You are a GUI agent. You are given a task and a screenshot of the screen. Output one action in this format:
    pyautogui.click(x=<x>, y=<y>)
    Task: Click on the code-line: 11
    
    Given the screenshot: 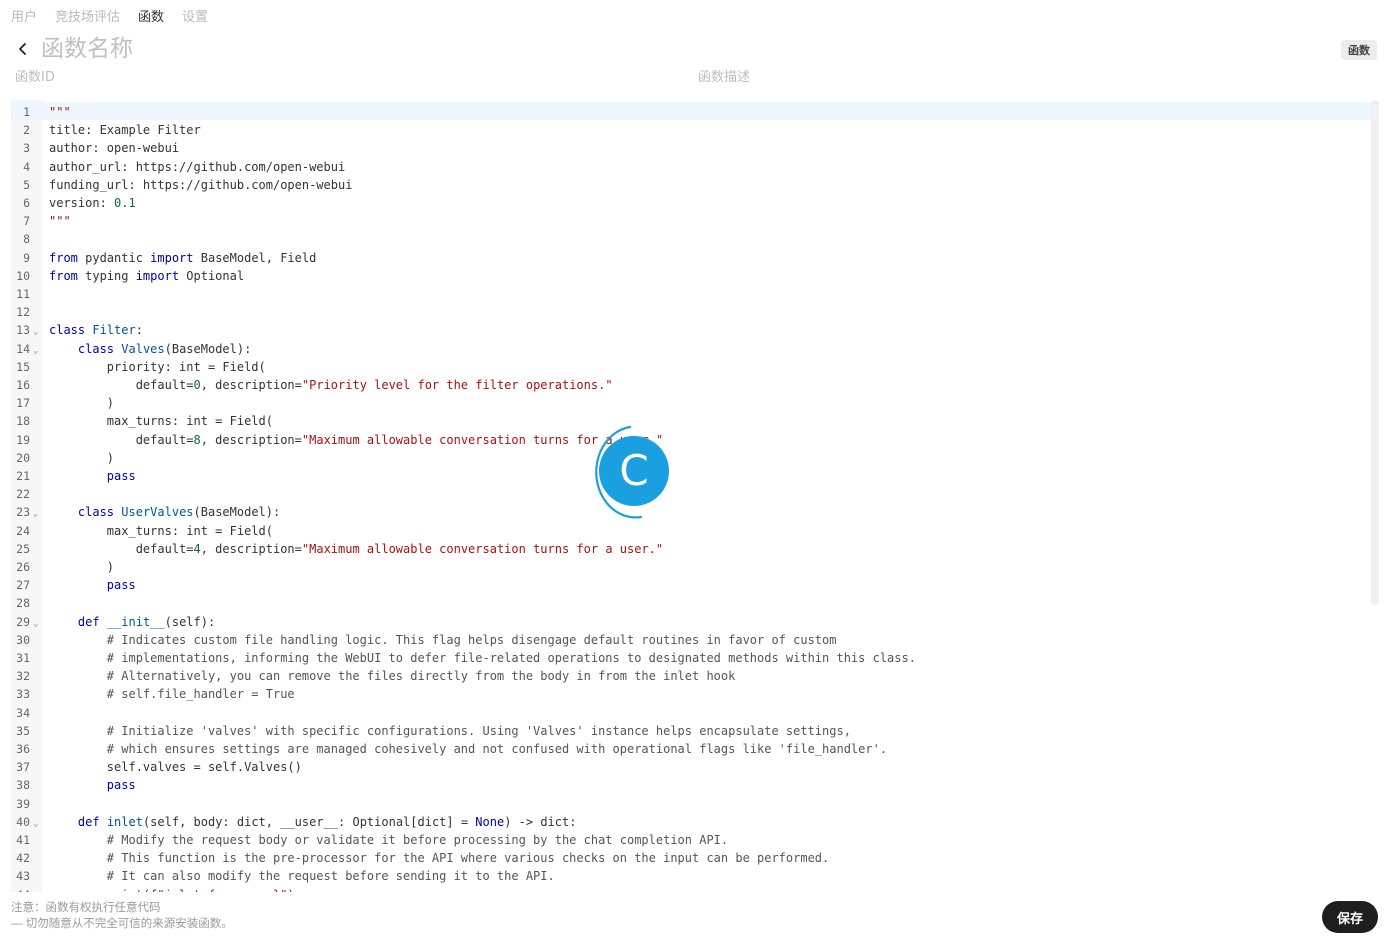 What is the action you would take?
    pyautogui.click(x=691, y=294)
    